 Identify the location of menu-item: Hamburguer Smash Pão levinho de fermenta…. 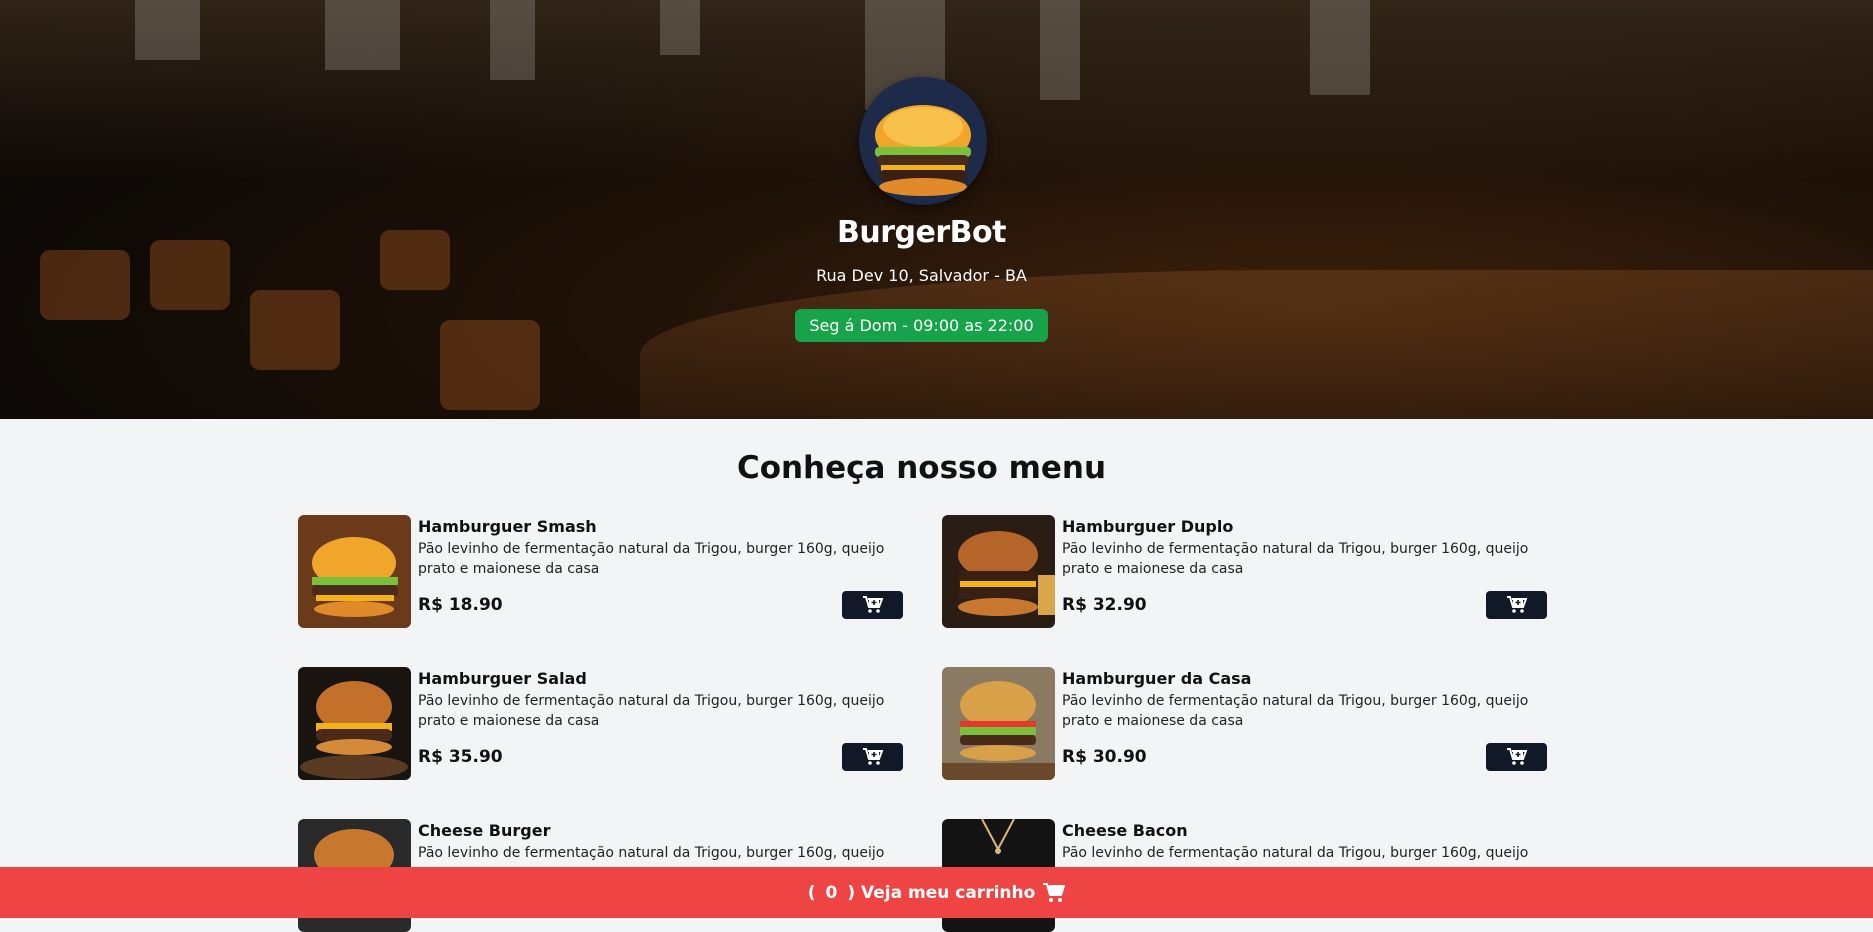
(600, 571).